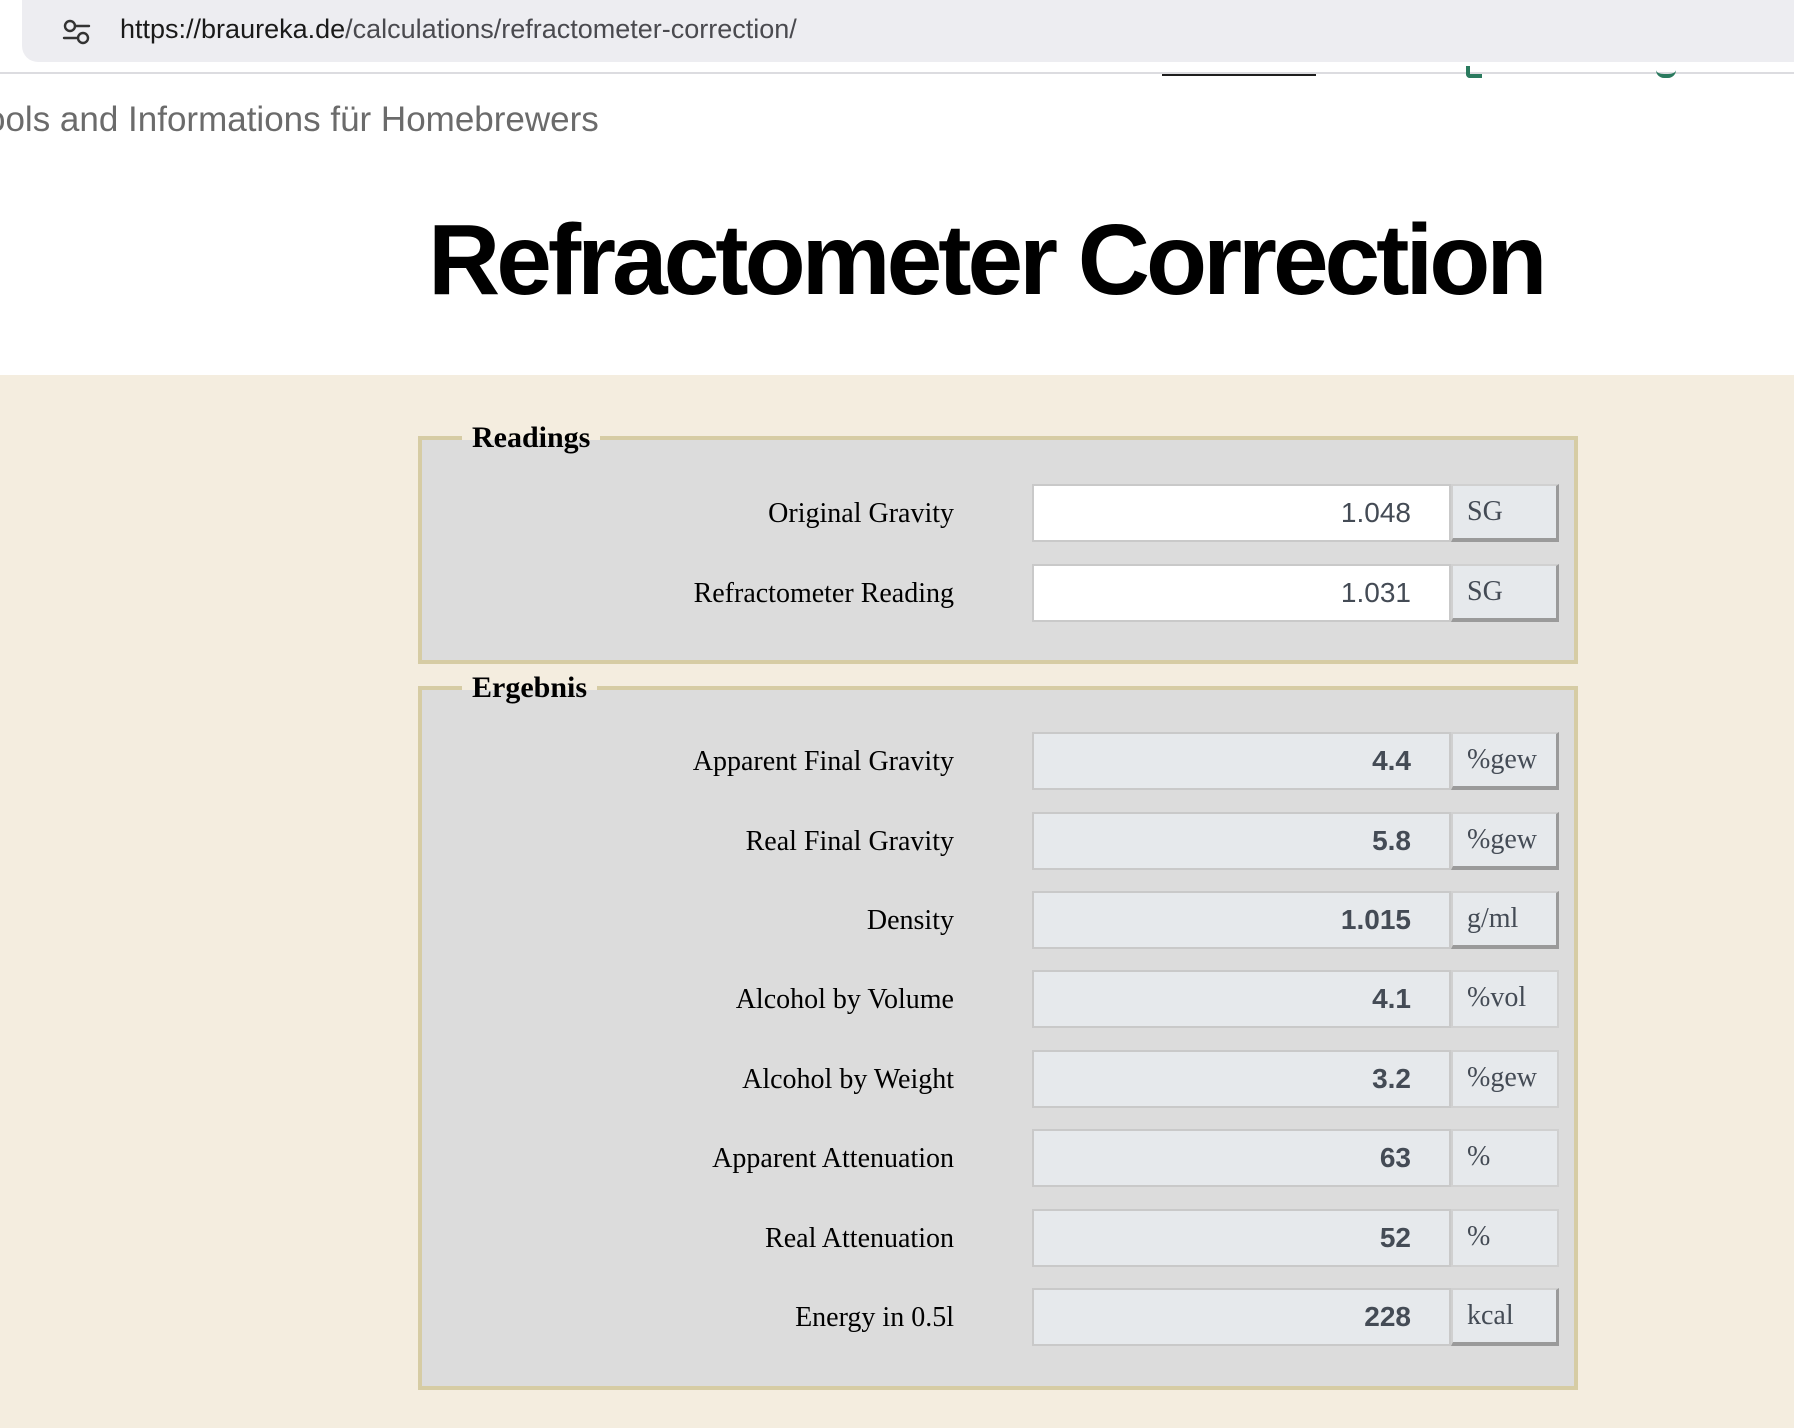  I want to click on real-attenuation-value: 52, so click(1241, 1238).